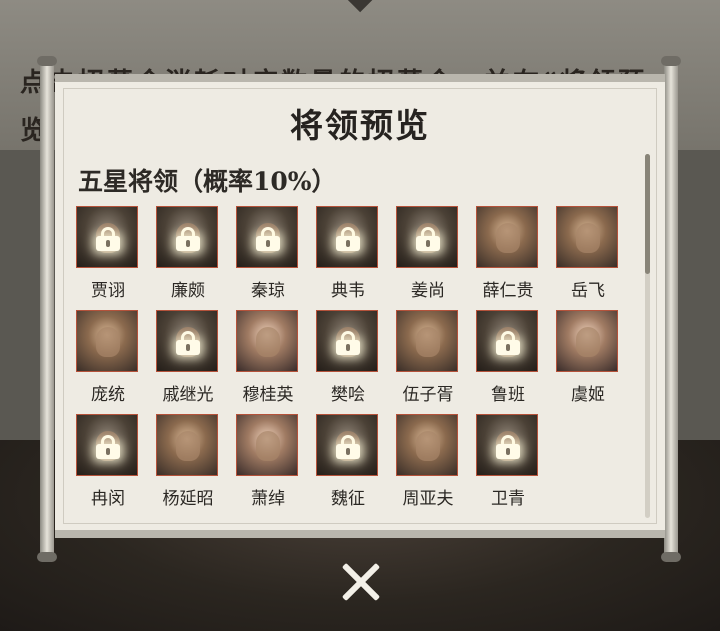 The image size is (720, 631). I want to click on dialog-title: 将领预览, so click(360, 125).